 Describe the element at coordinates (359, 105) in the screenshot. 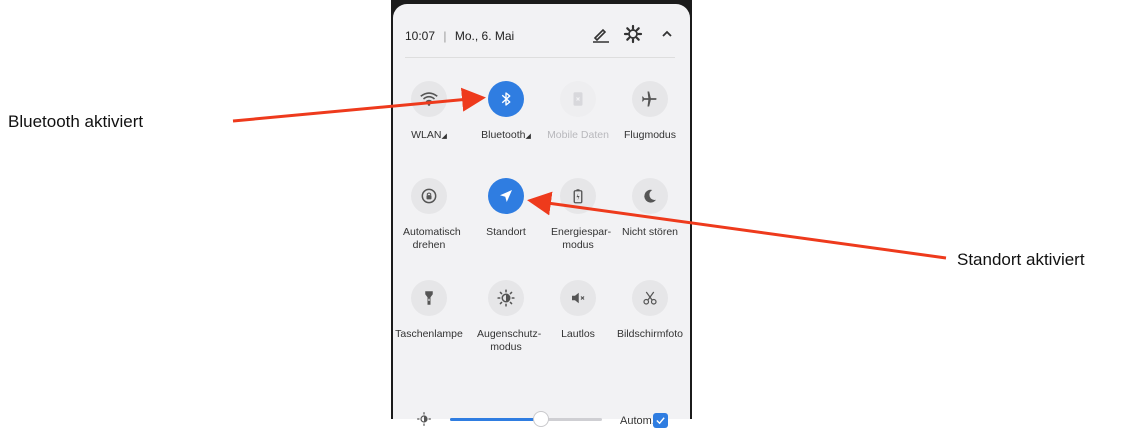

I see `bluetooth-arrow` at that location.